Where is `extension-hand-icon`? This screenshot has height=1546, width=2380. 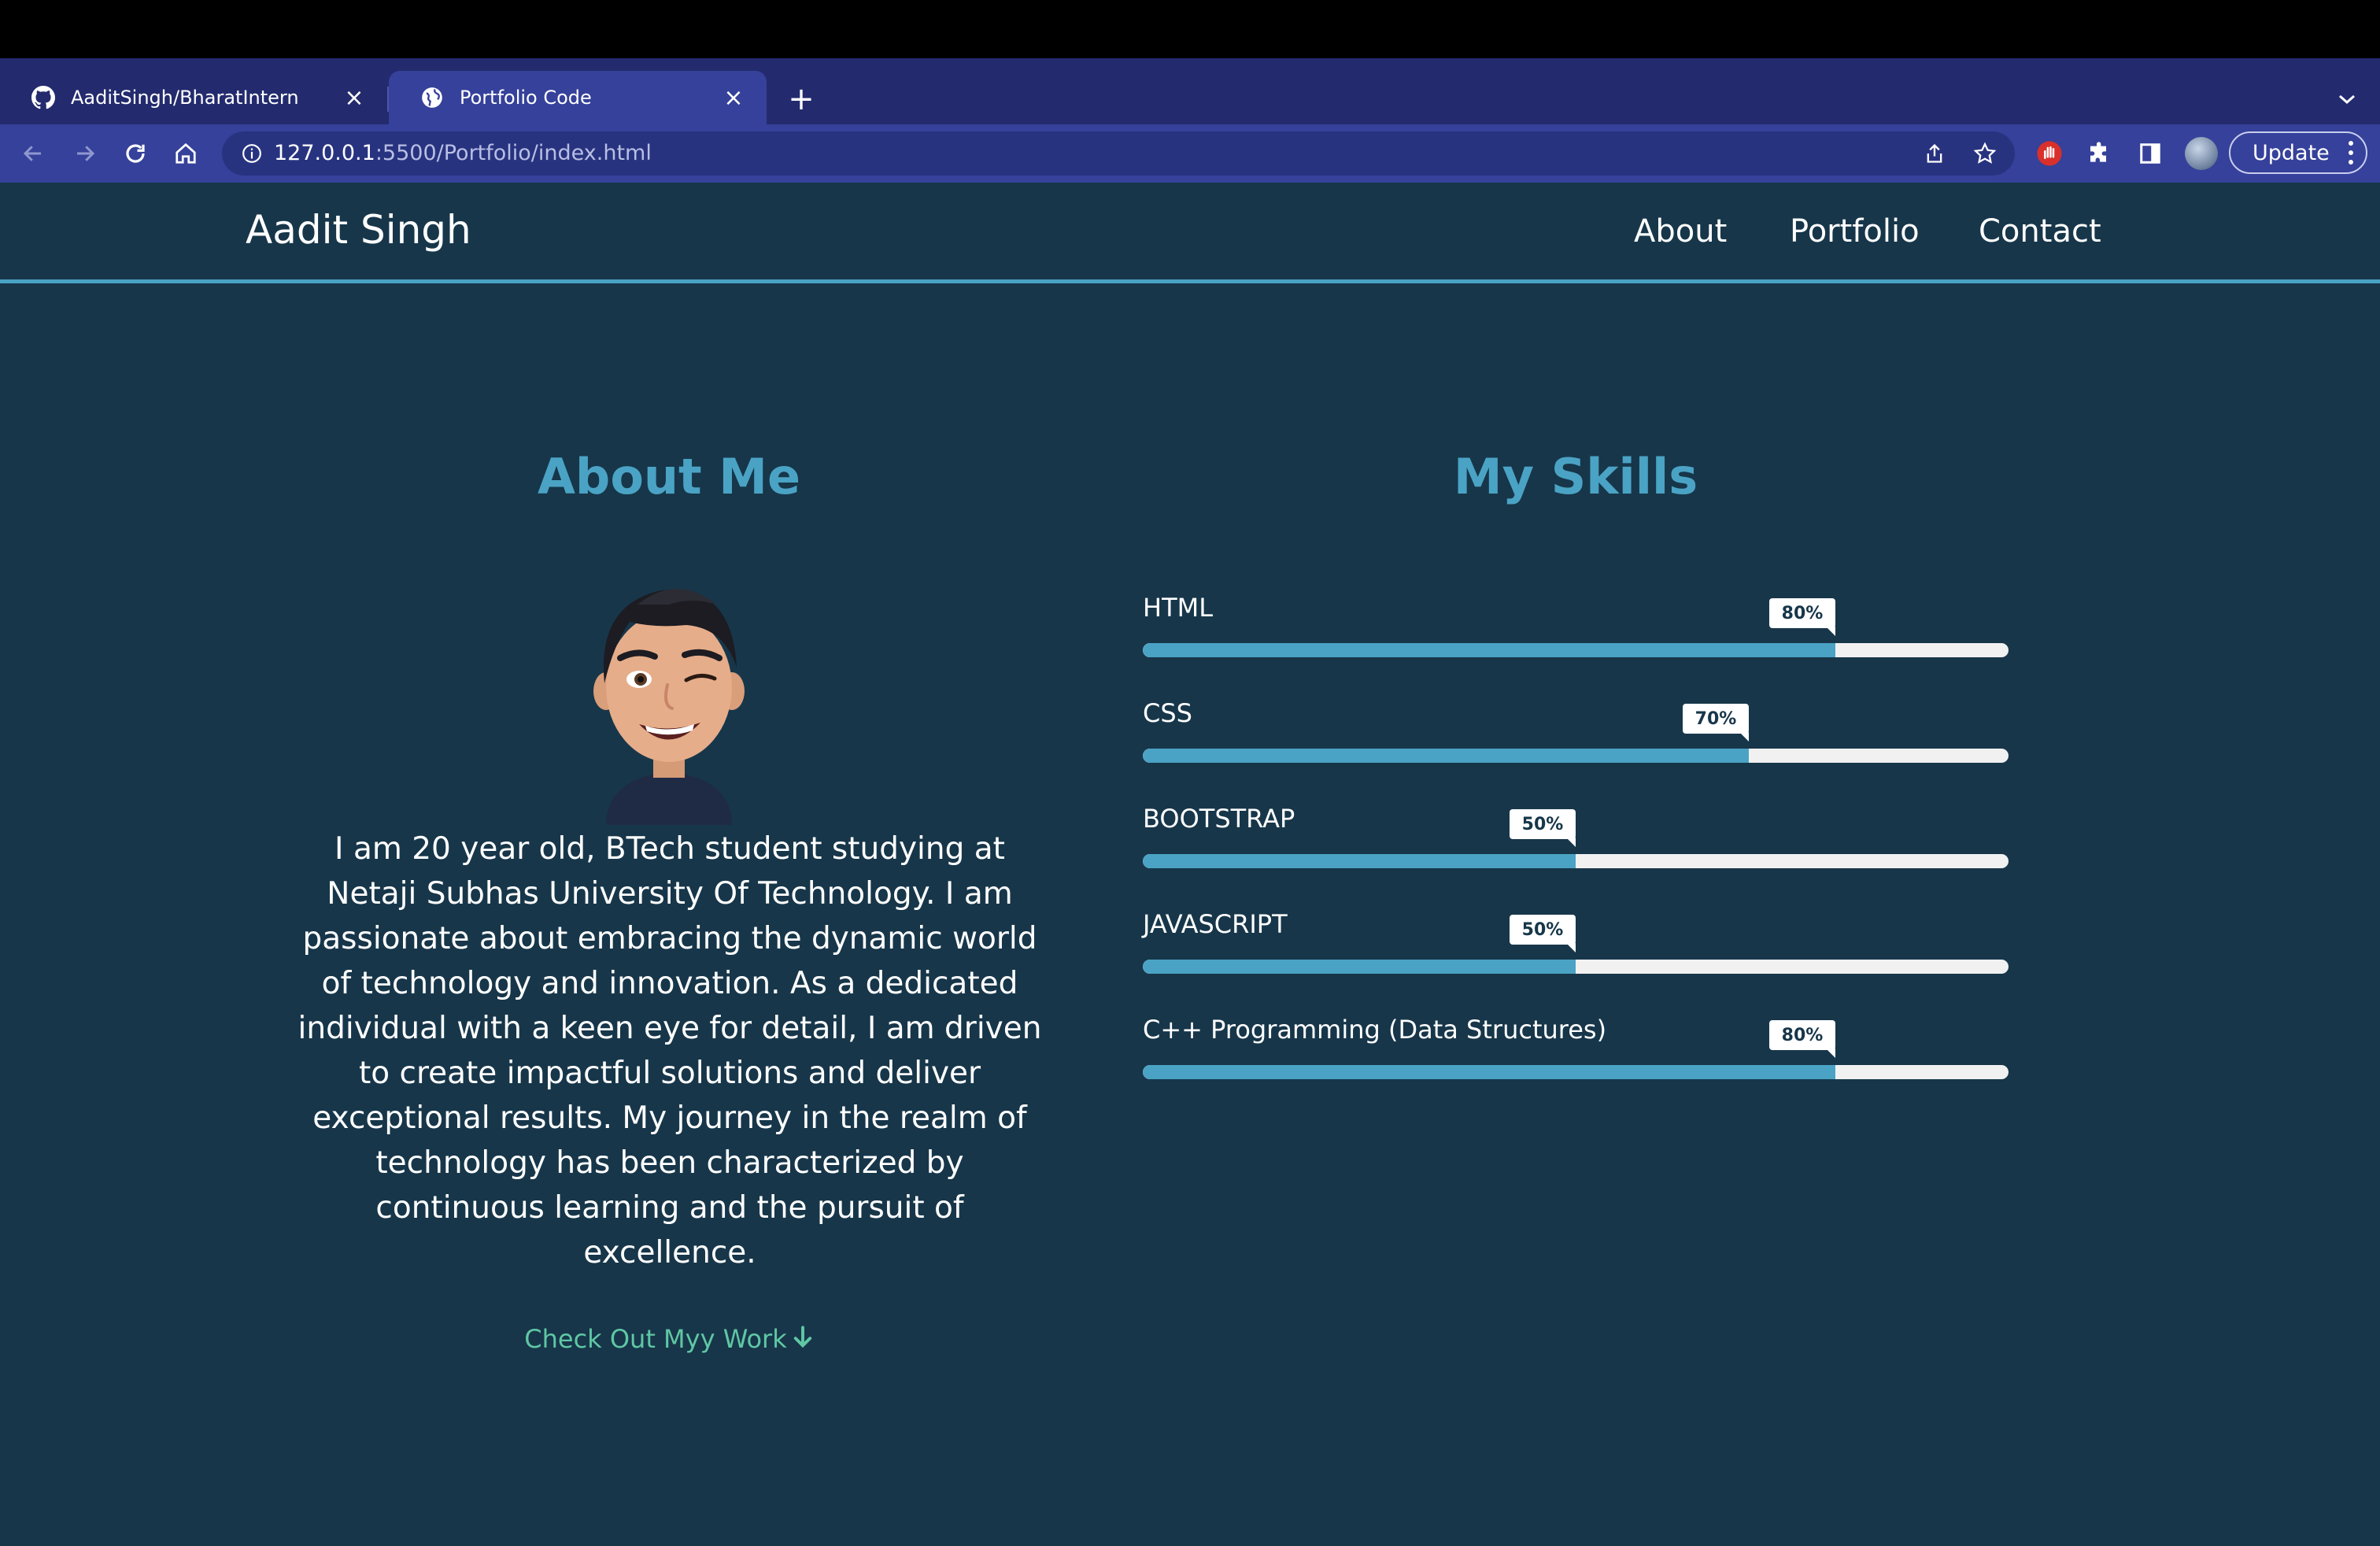
extension-hand-icon is located at coordinates (2049, 153).